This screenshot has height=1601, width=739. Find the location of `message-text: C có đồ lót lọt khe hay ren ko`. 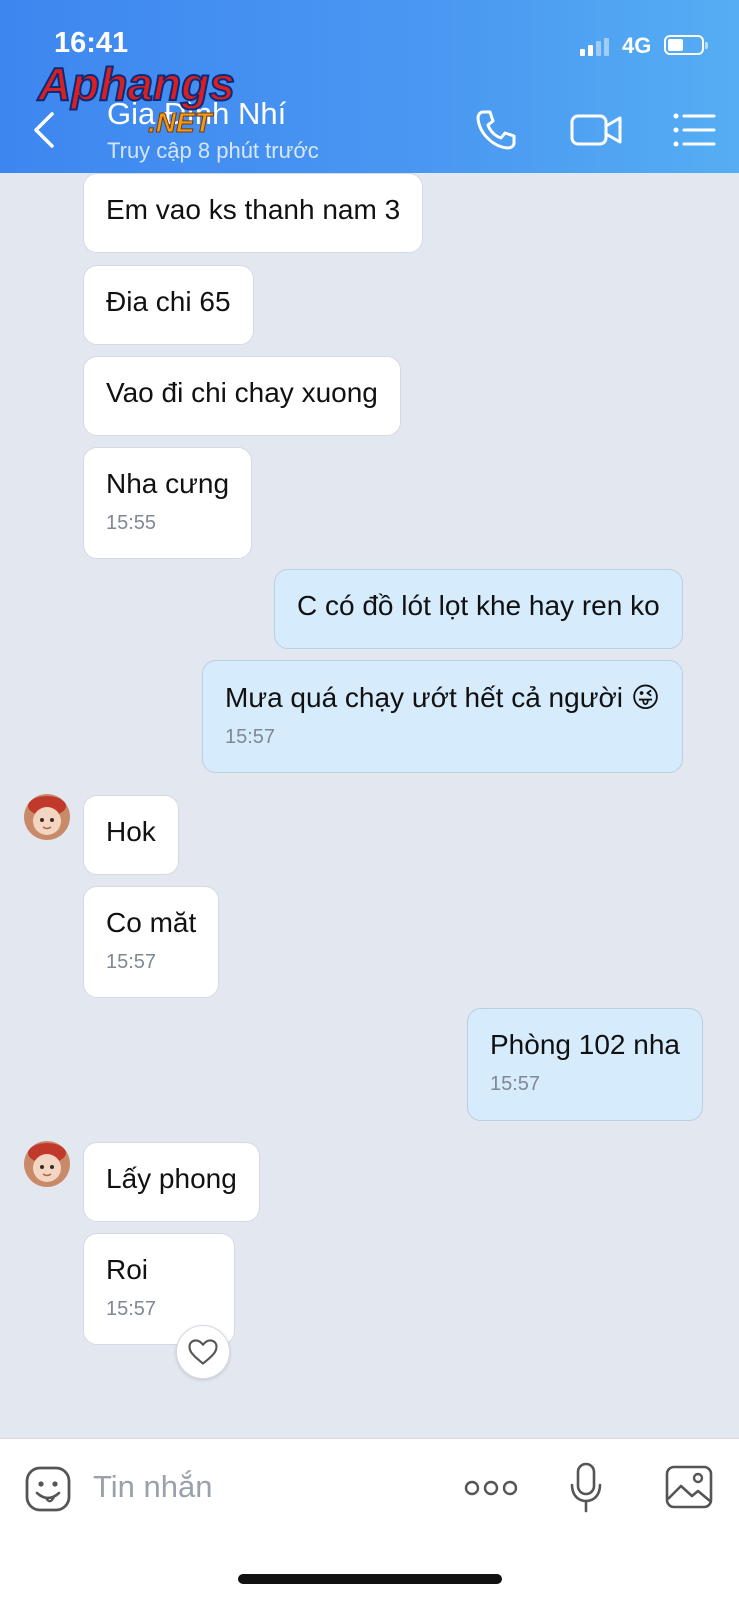

message-text: C có đồ lót lọt khe hay ren ko is located at coordinates (478, 605).